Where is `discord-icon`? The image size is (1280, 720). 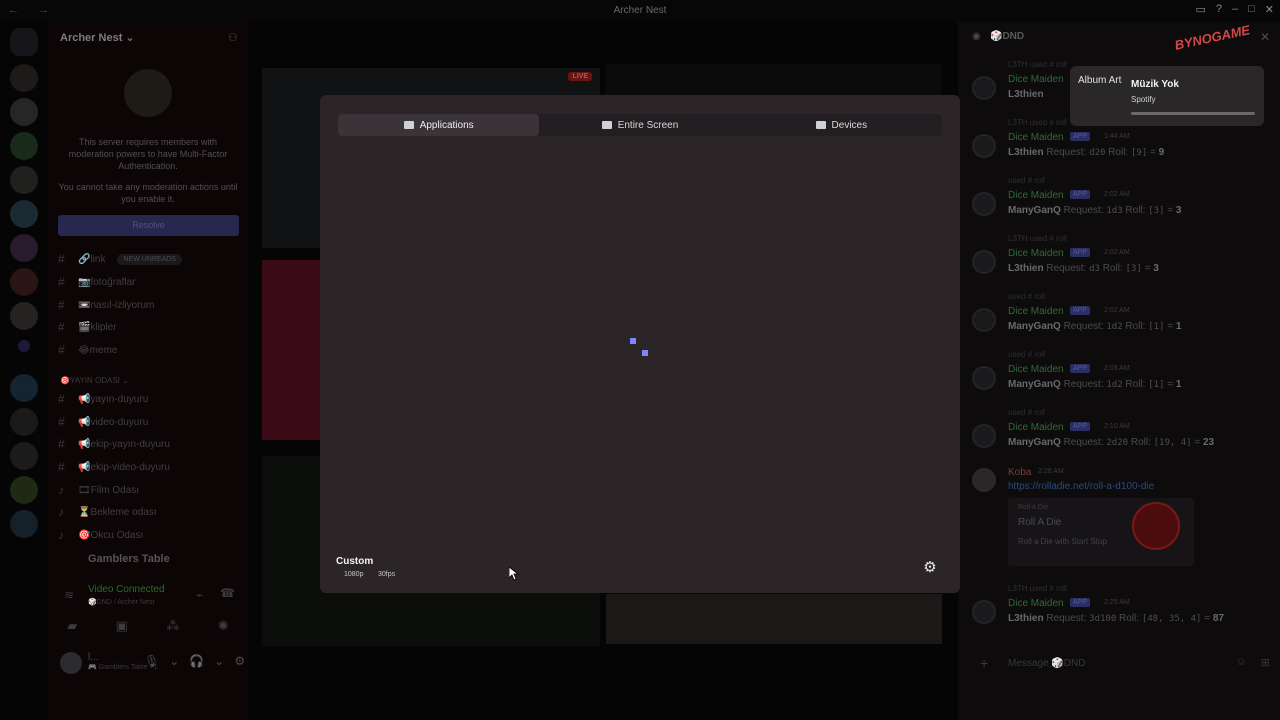
discord-icon is located at coordinates (24, 42).